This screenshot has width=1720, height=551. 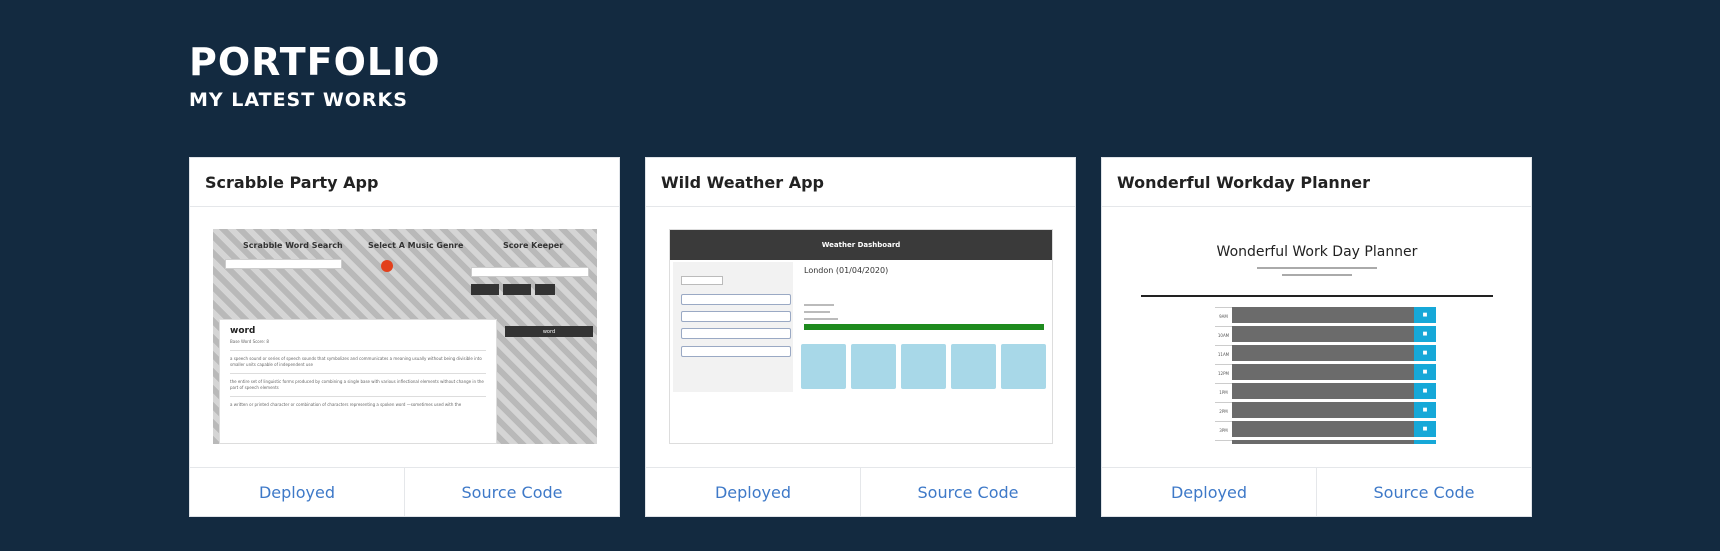 What do you see at coordinates (1223, 411) in the screenshot?
I see `time-block-hour: 2PM` at bounding box center [1223, 411].